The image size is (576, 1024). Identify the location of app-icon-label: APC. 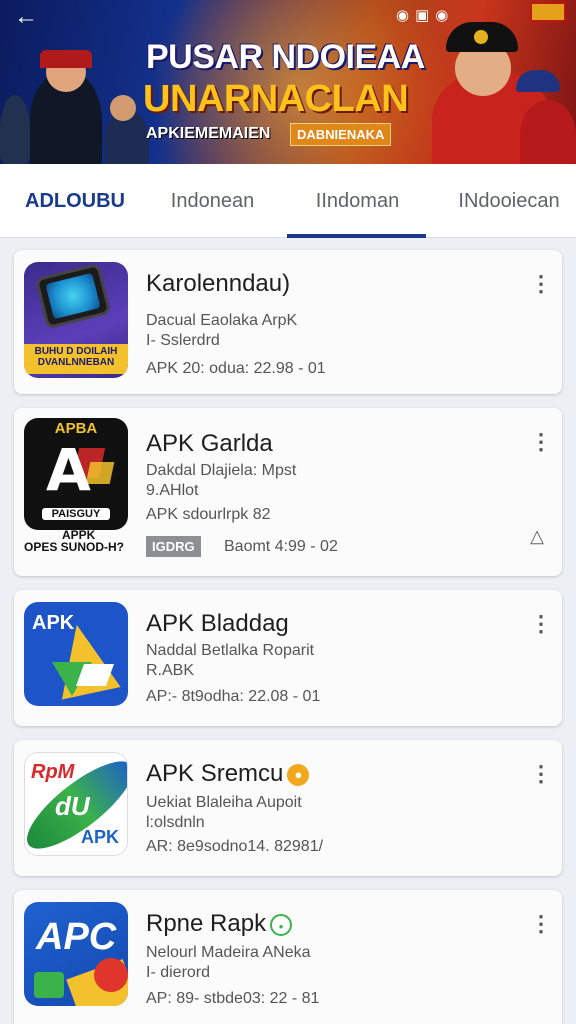
(76, 937).